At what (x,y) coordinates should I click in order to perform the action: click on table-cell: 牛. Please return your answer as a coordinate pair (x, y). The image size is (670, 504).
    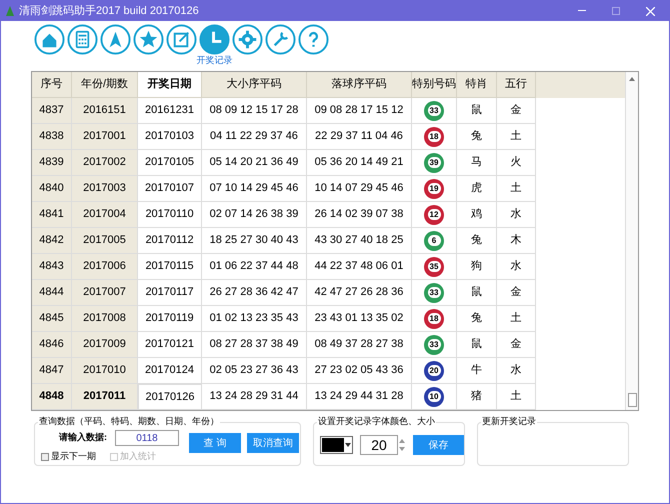
    Looking at the image, I should click on (477, 371).